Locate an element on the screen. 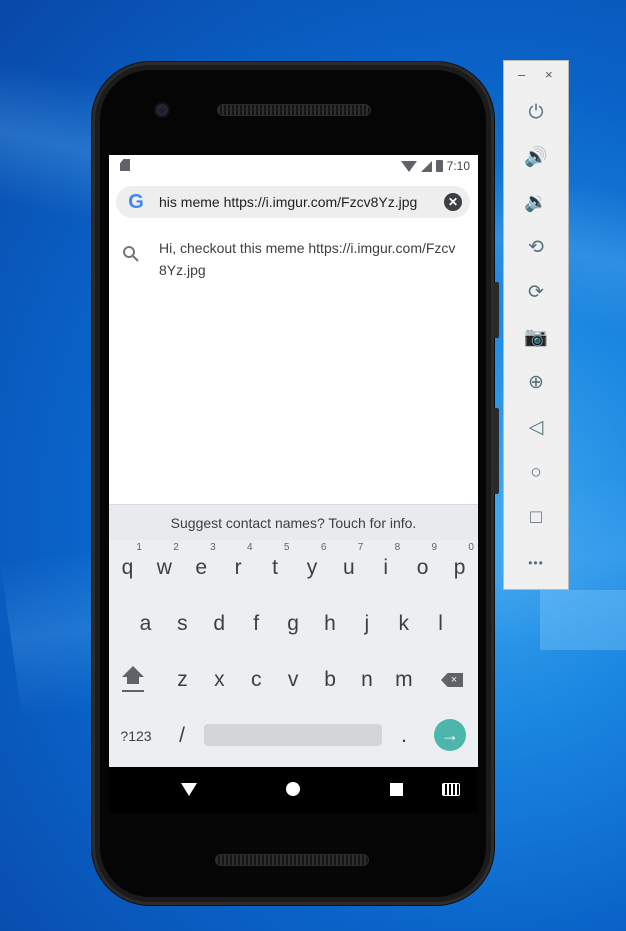  key-letter: q is located at coordinates (127, 567).